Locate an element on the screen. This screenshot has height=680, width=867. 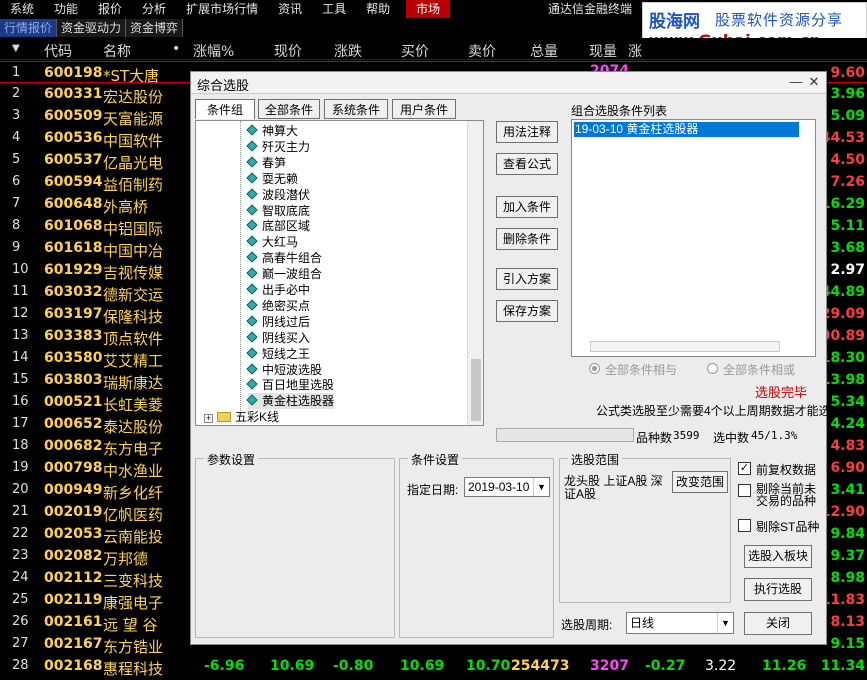
menu-item: 市场 is located at coordinates (428, 9).